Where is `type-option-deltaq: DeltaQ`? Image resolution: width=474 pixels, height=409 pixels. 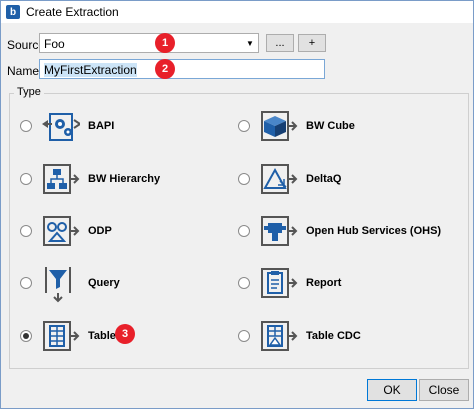 type-option-deltaq: DeltaQ is located at coordinates (289, 179).